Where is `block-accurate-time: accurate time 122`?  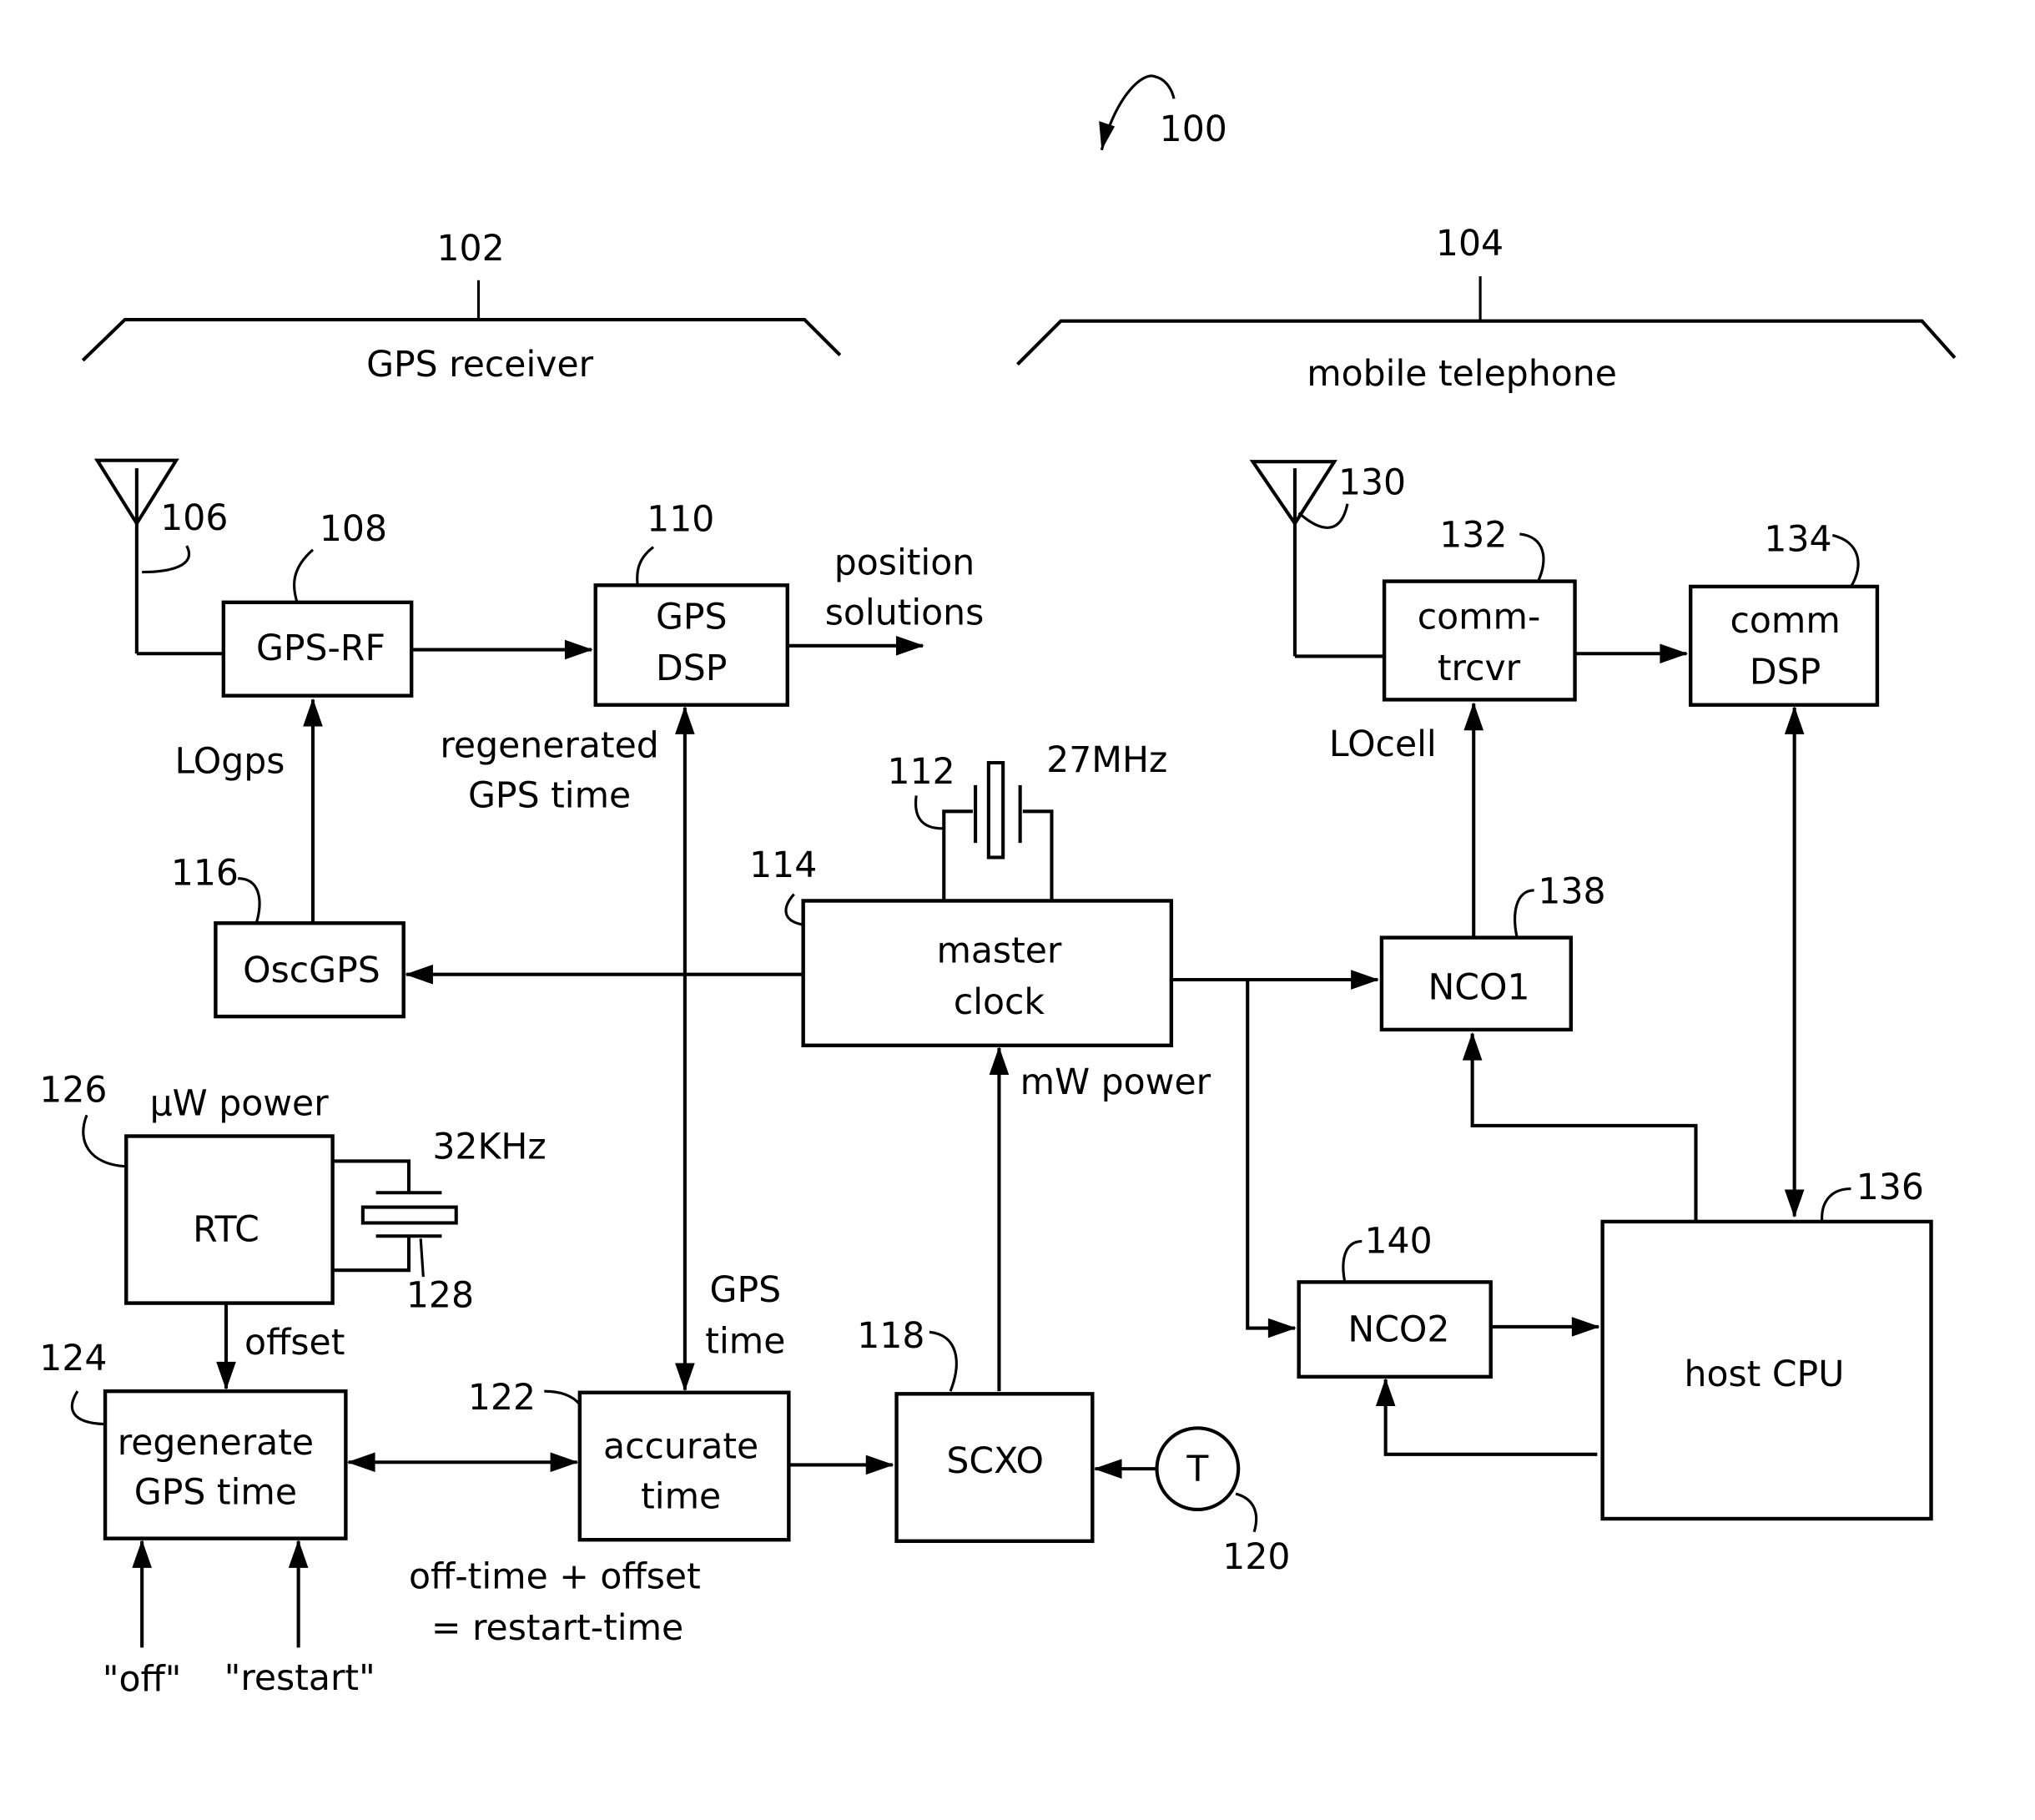 block-accurate-time: accurate time 122 is located at coordinates (629, 1460).